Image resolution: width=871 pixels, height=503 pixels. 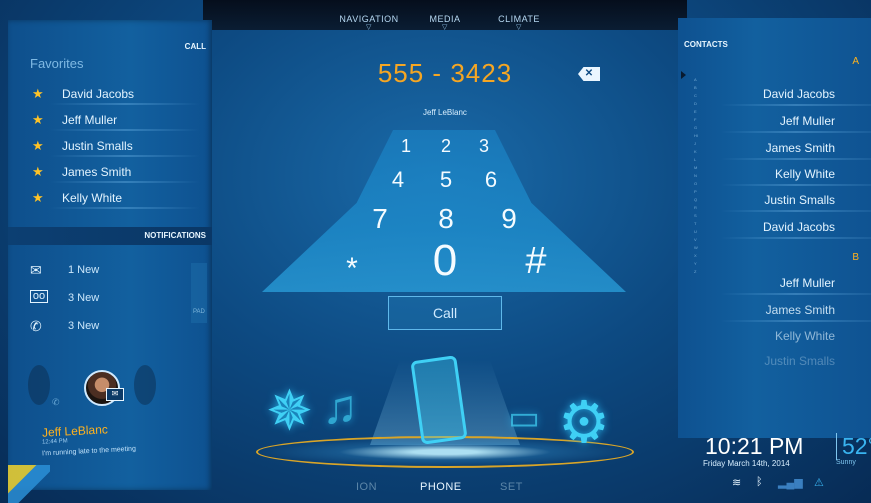 I want to click on tab-phone: PHONE, so click(x=441, y=487).